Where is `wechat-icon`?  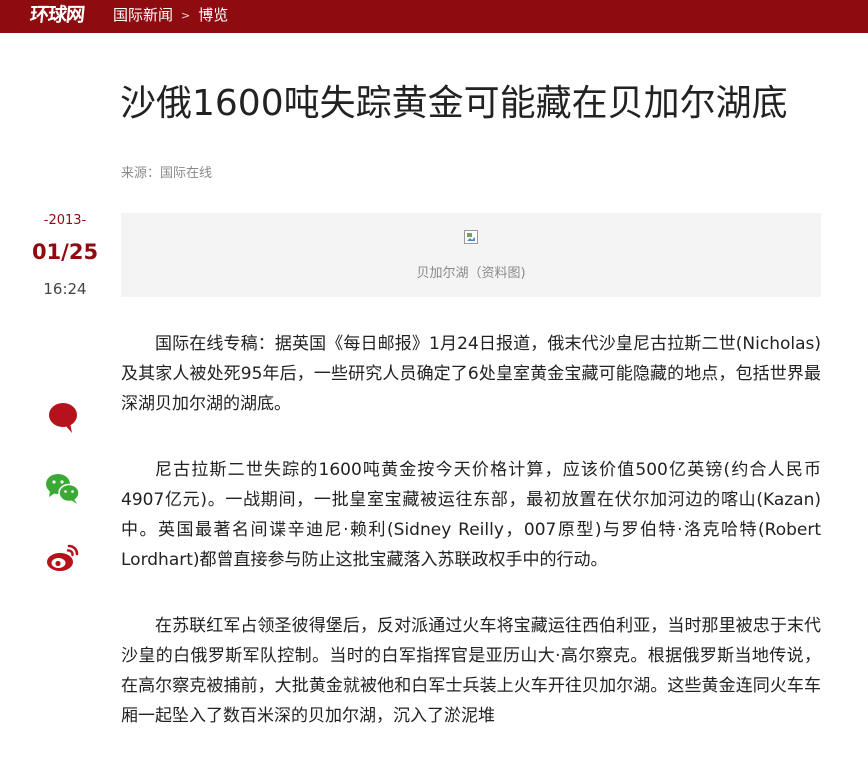 wechat-icon is located at coordinates (63, 489).